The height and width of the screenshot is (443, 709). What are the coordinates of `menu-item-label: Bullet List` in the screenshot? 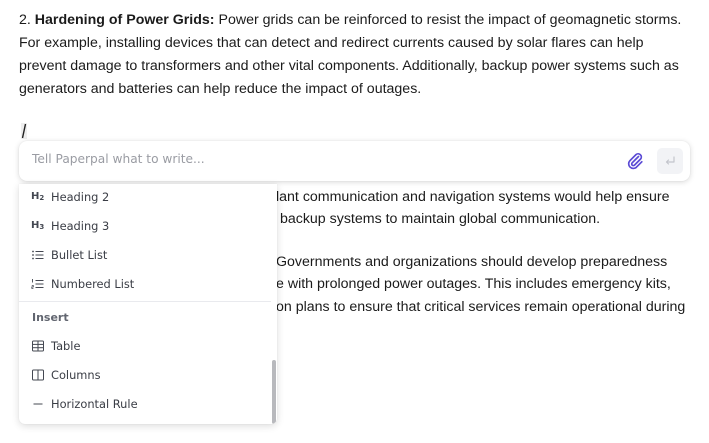 It's located at (79, 255).